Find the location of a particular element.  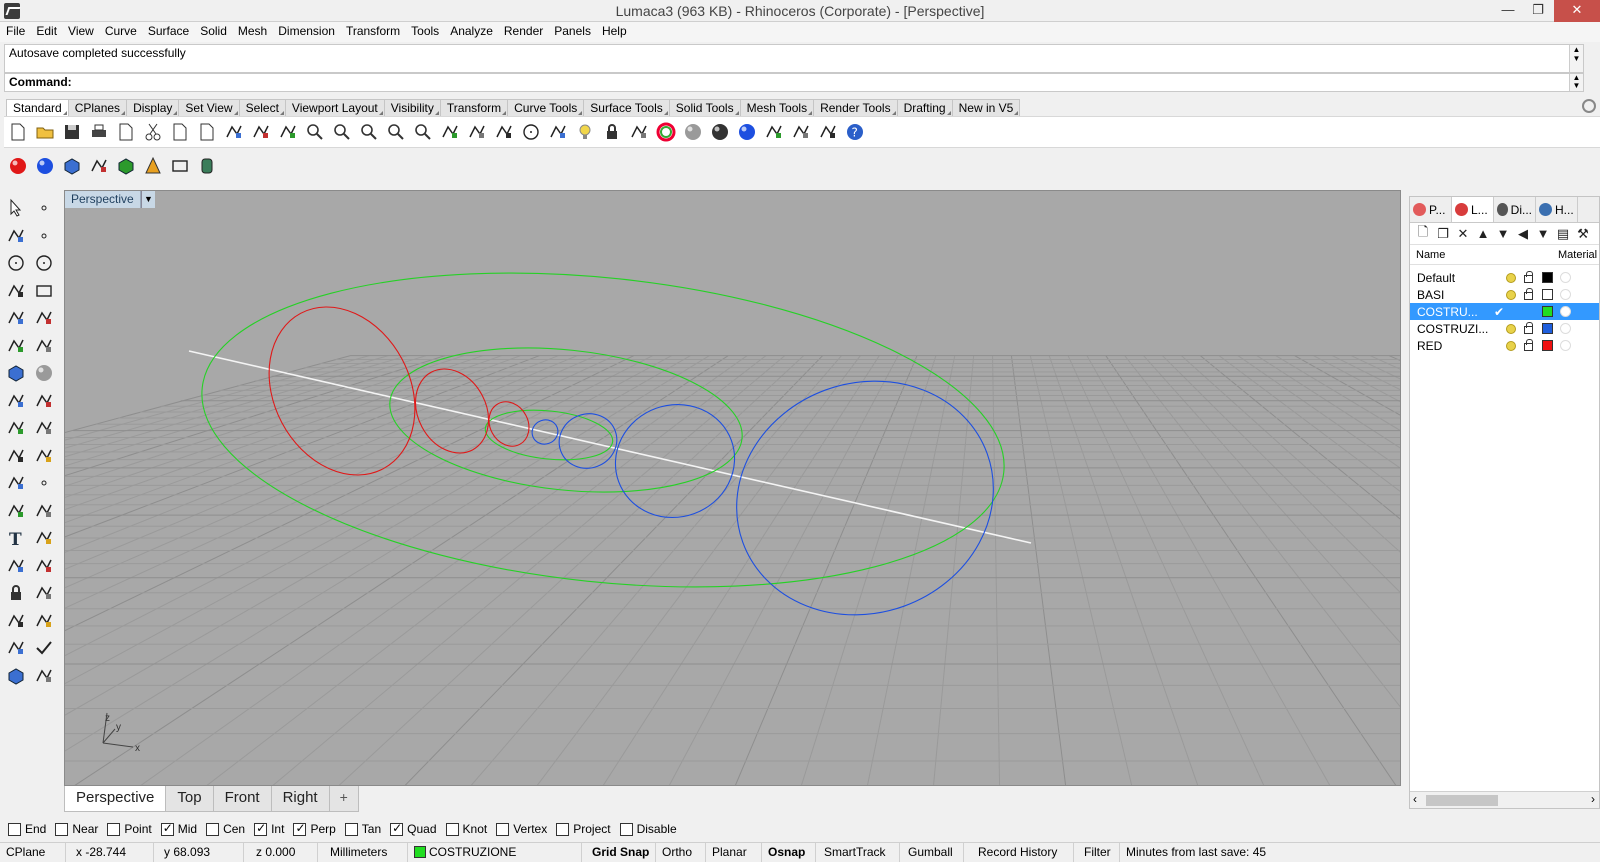

block-icon is located at coordinates (16, 593).